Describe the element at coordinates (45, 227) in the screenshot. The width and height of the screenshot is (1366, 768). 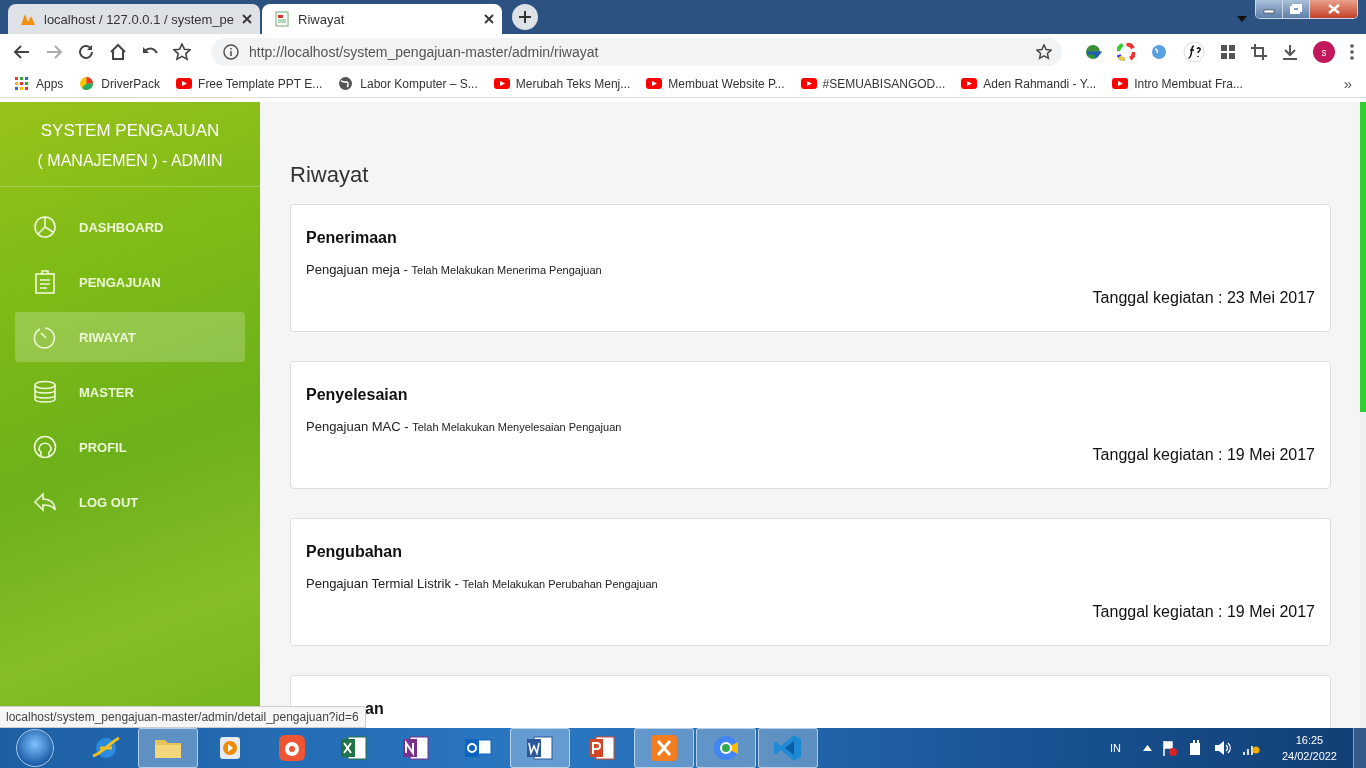
I see `pie-chart-icon` at that location.